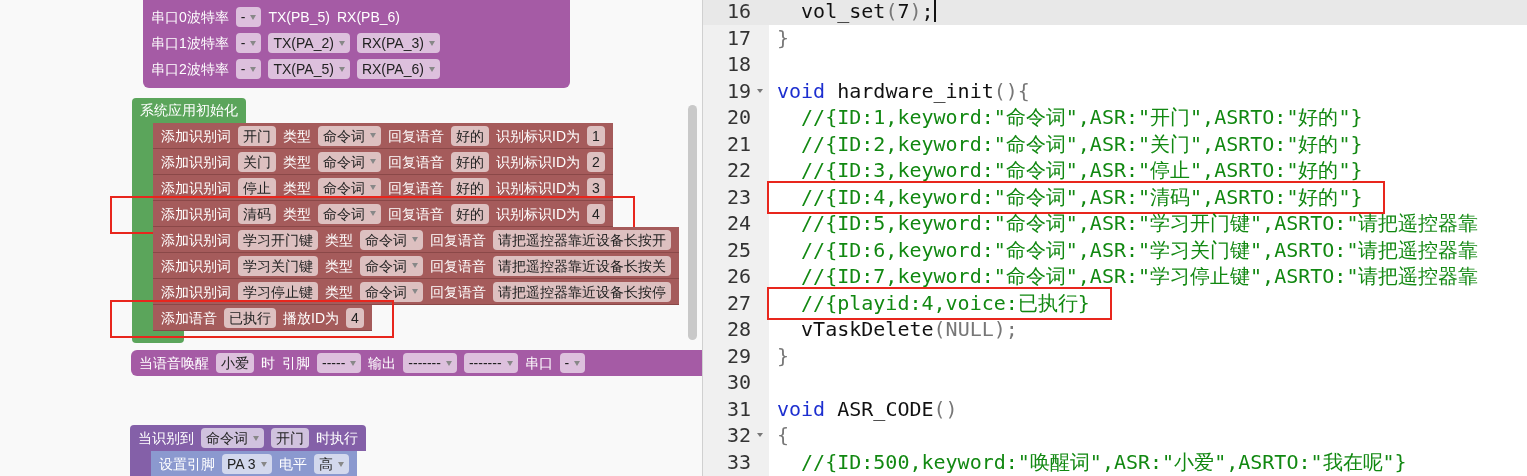 This screenshot has height=476, width=1527. What do you see at coordinates (257, 187) in the screenshot?
I see `text-field: 停止` at bounding box center [257, 187].